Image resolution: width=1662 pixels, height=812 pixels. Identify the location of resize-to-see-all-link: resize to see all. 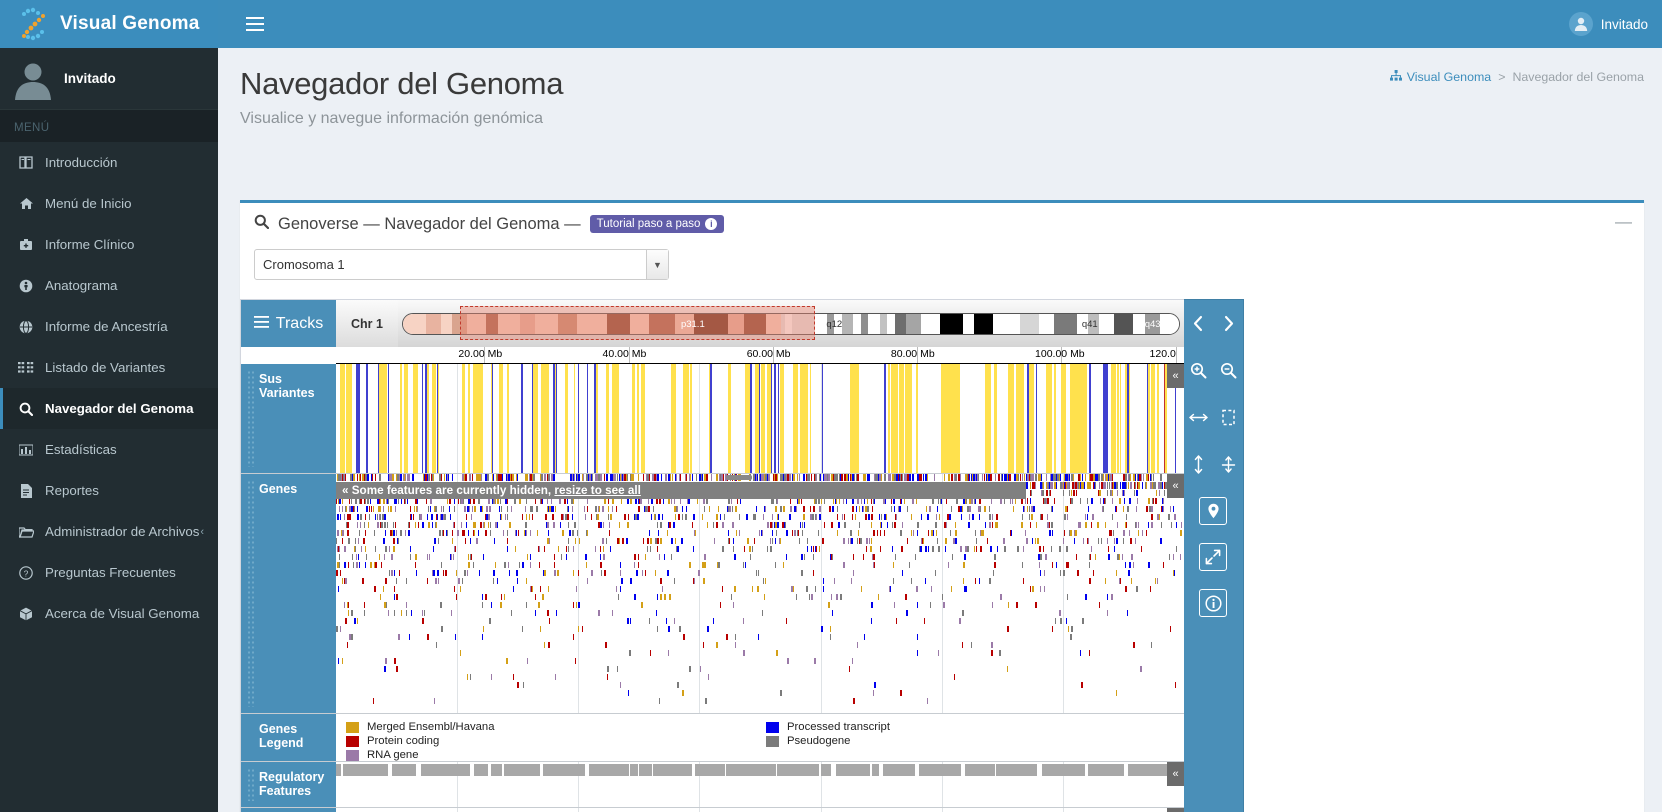
(597, 490).